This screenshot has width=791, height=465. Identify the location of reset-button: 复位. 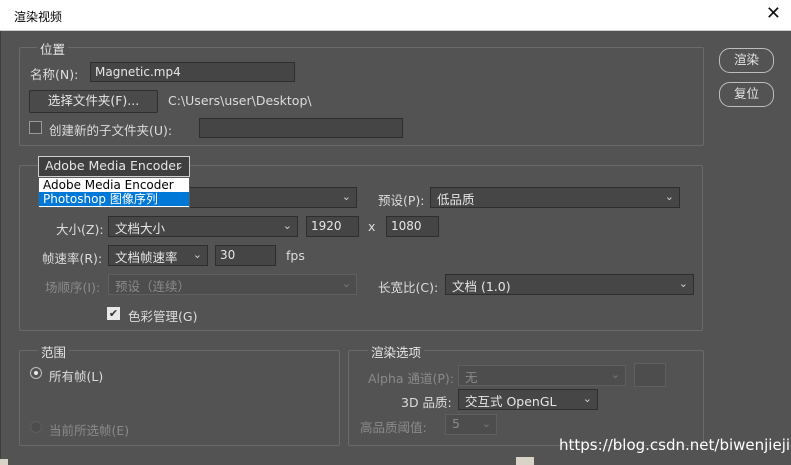
(746, 94).